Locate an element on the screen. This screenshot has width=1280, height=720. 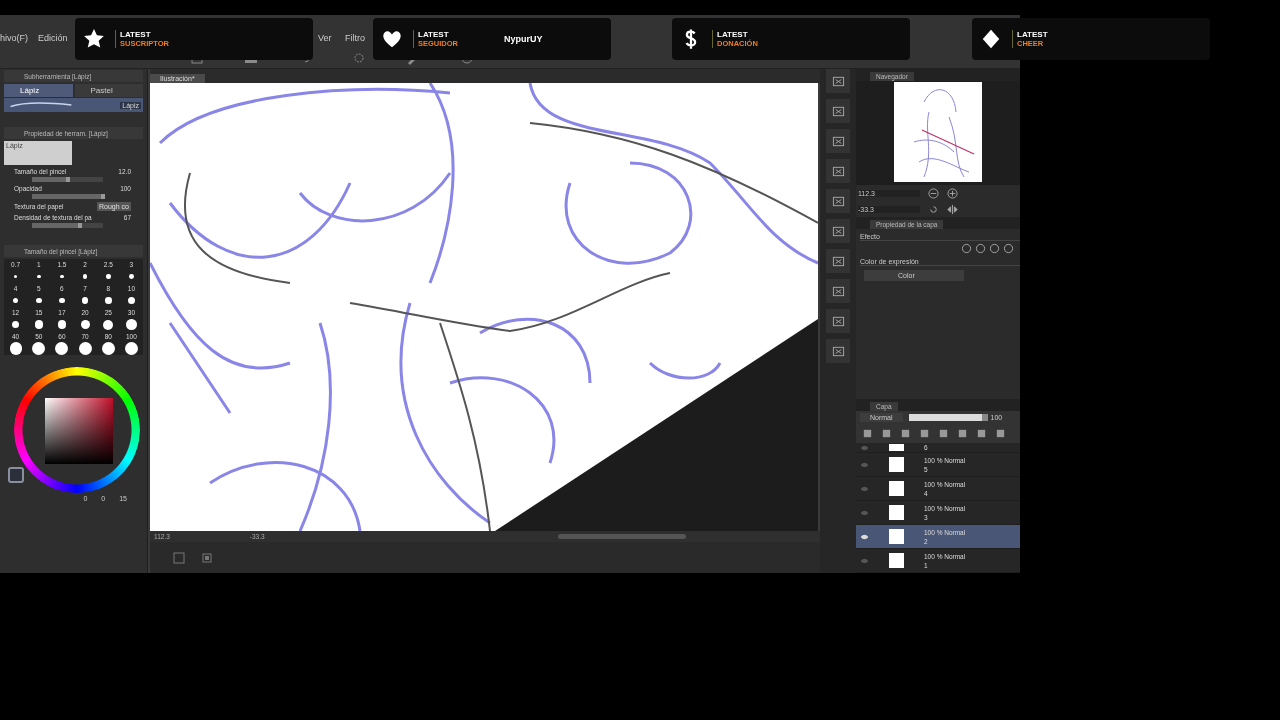
flip-icon is located at coordinates (952, 209).